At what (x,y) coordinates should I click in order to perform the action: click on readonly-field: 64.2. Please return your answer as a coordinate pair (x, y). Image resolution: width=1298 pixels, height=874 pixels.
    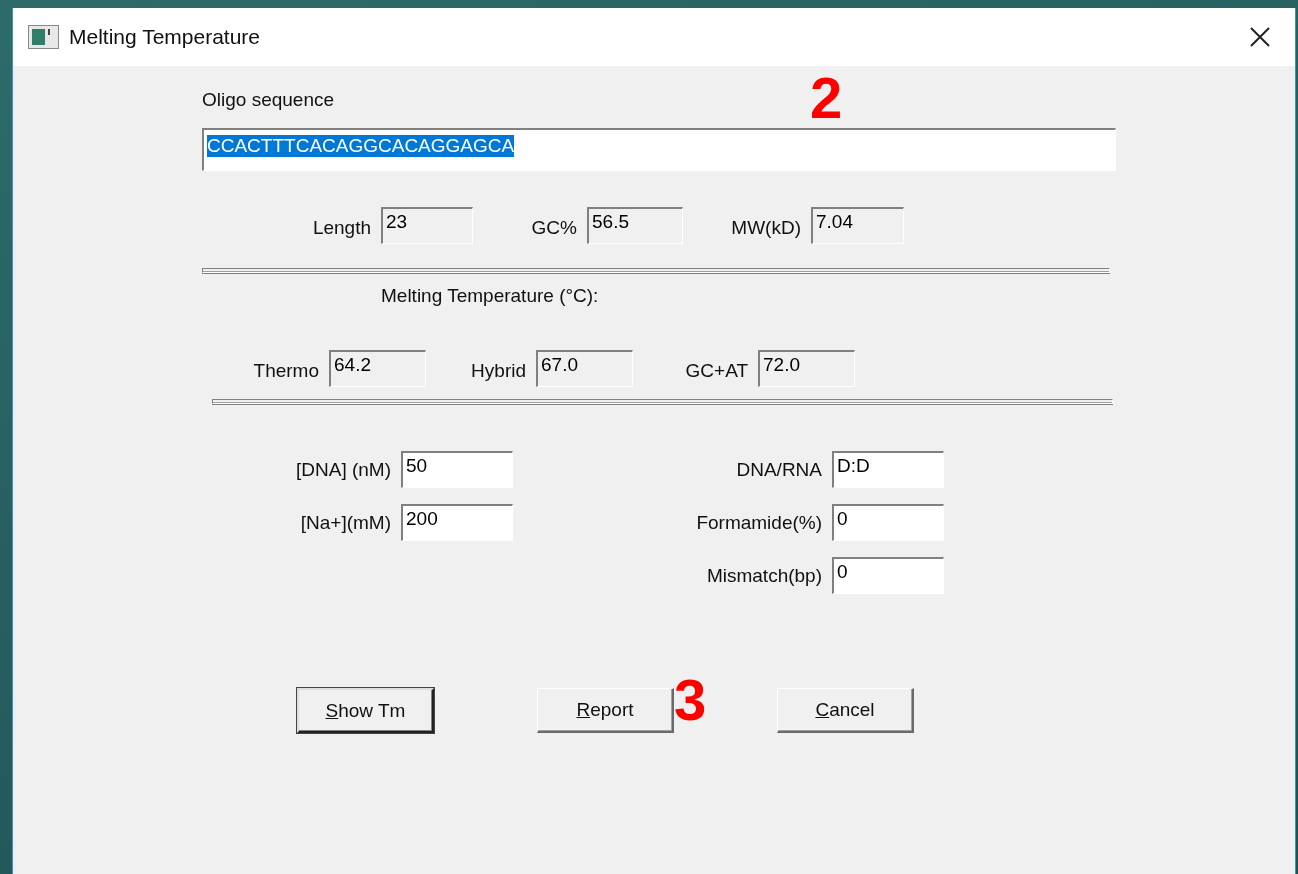
    Looking at the image, I should click on (377, 368).